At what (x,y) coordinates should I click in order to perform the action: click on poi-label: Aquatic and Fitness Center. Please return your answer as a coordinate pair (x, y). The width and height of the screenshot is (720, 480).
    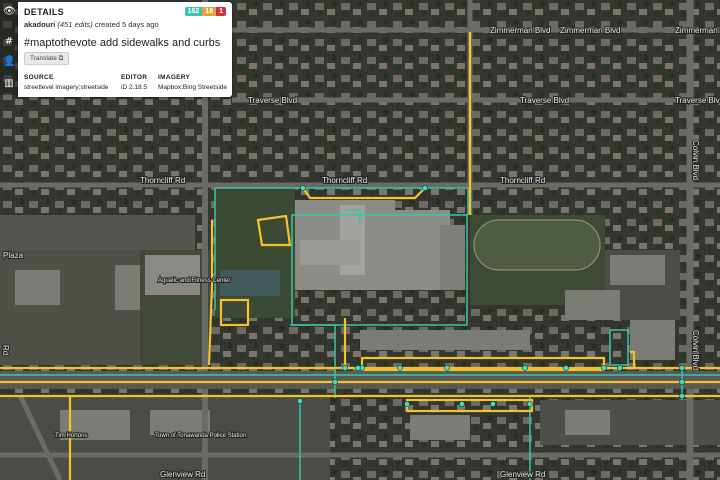
    Looking at the image, I should click on (194, 281).